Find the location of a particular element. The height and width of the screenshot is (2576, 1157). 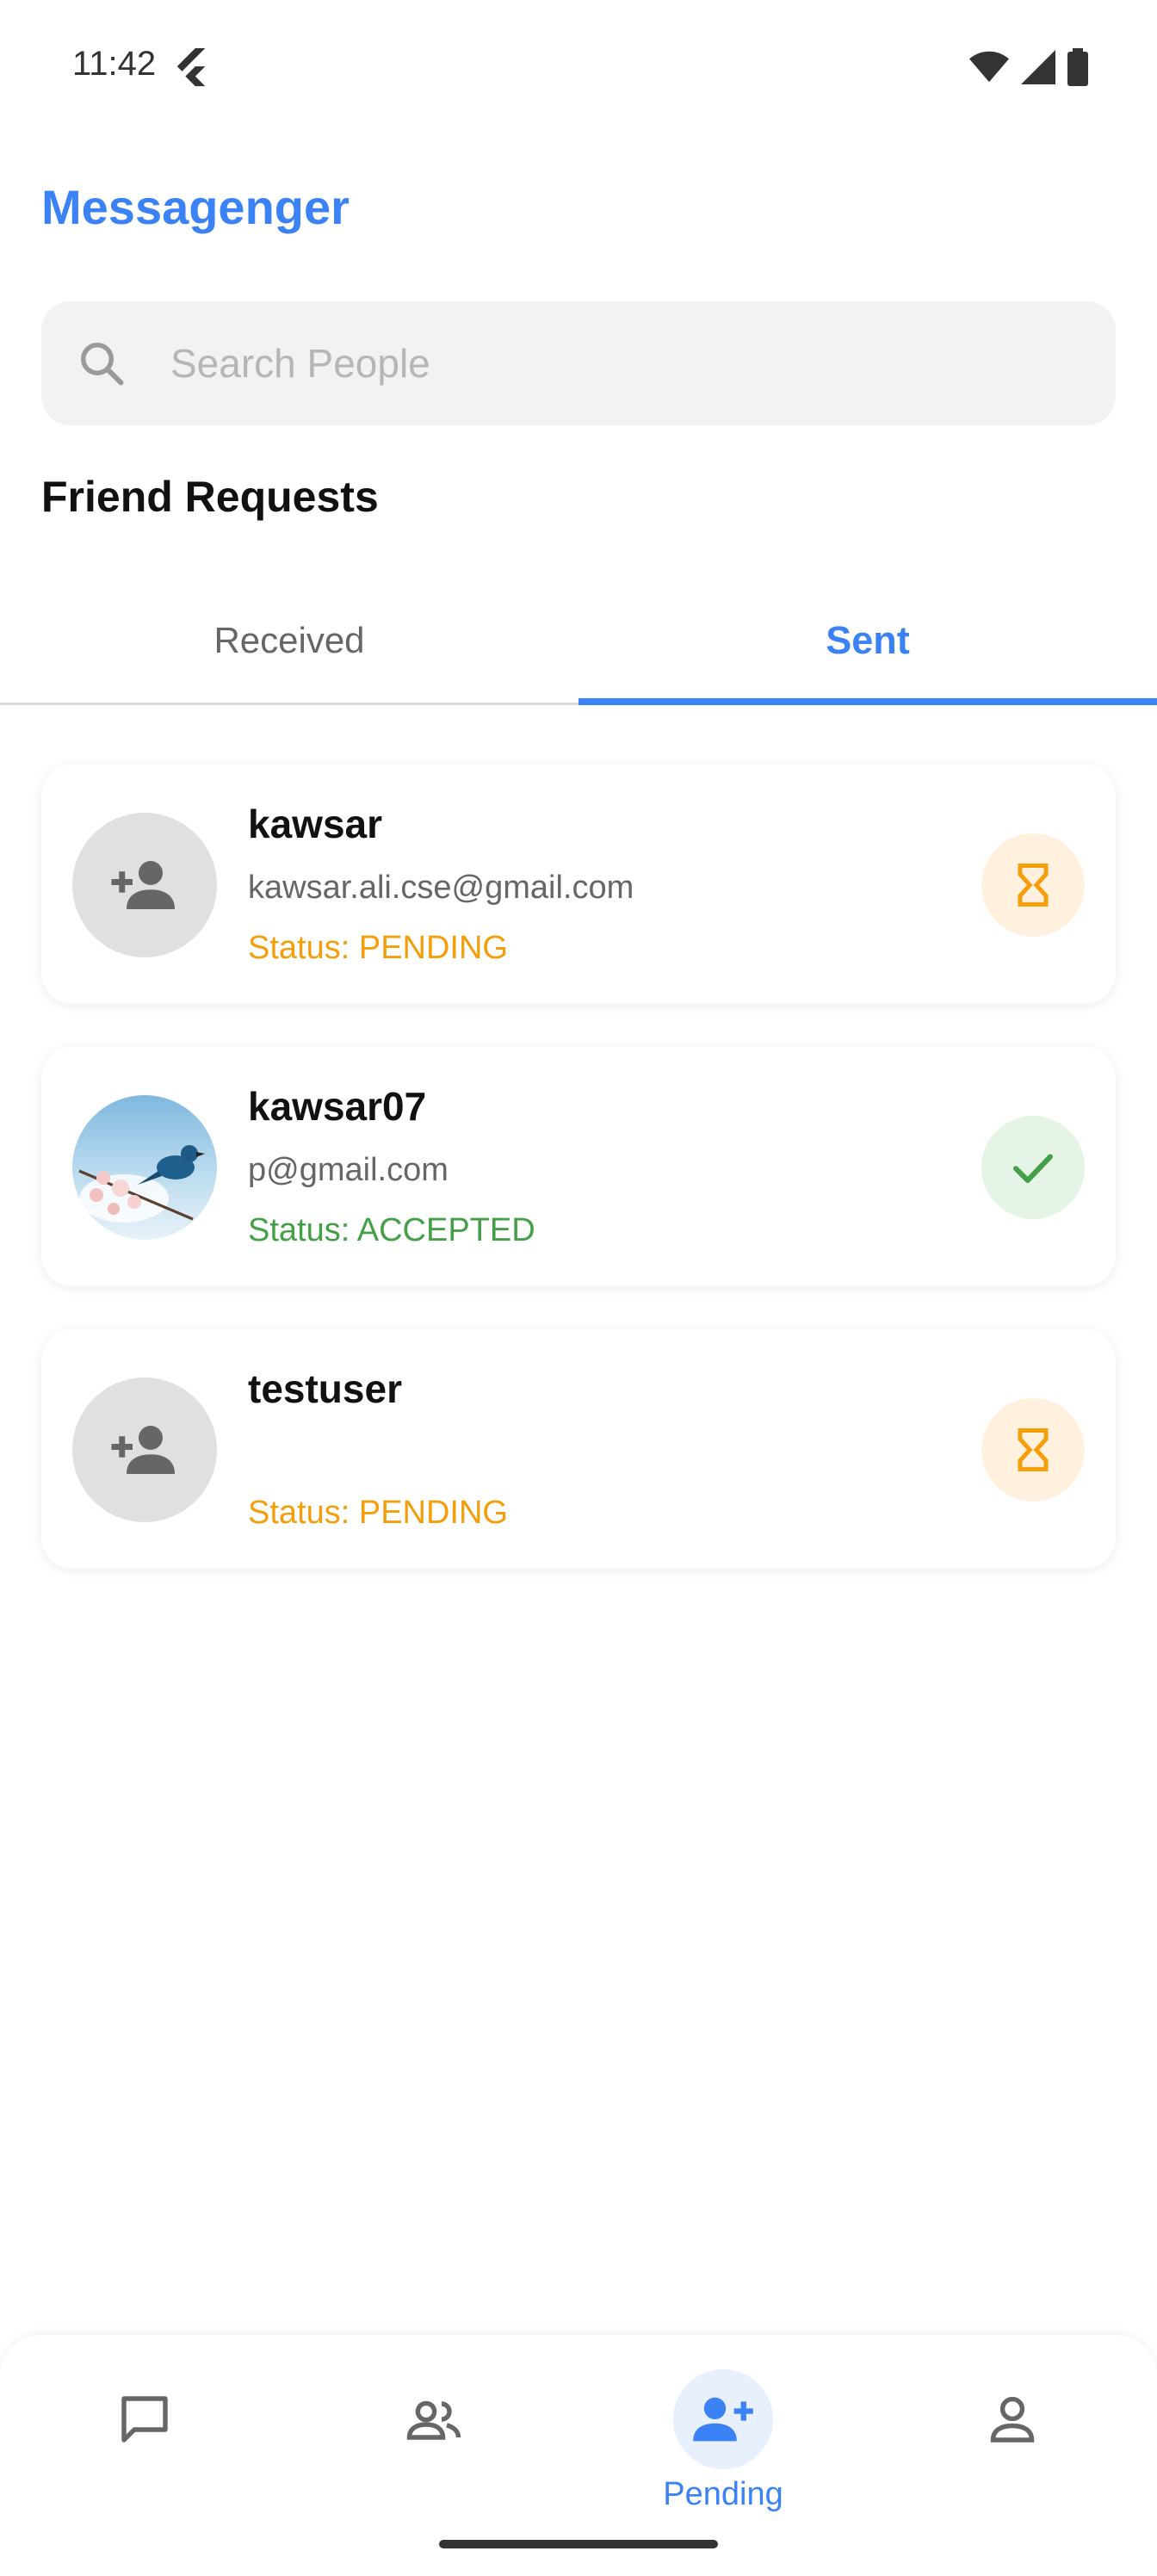

request-tabs: Received Sent is located at coordinates (579, 642).